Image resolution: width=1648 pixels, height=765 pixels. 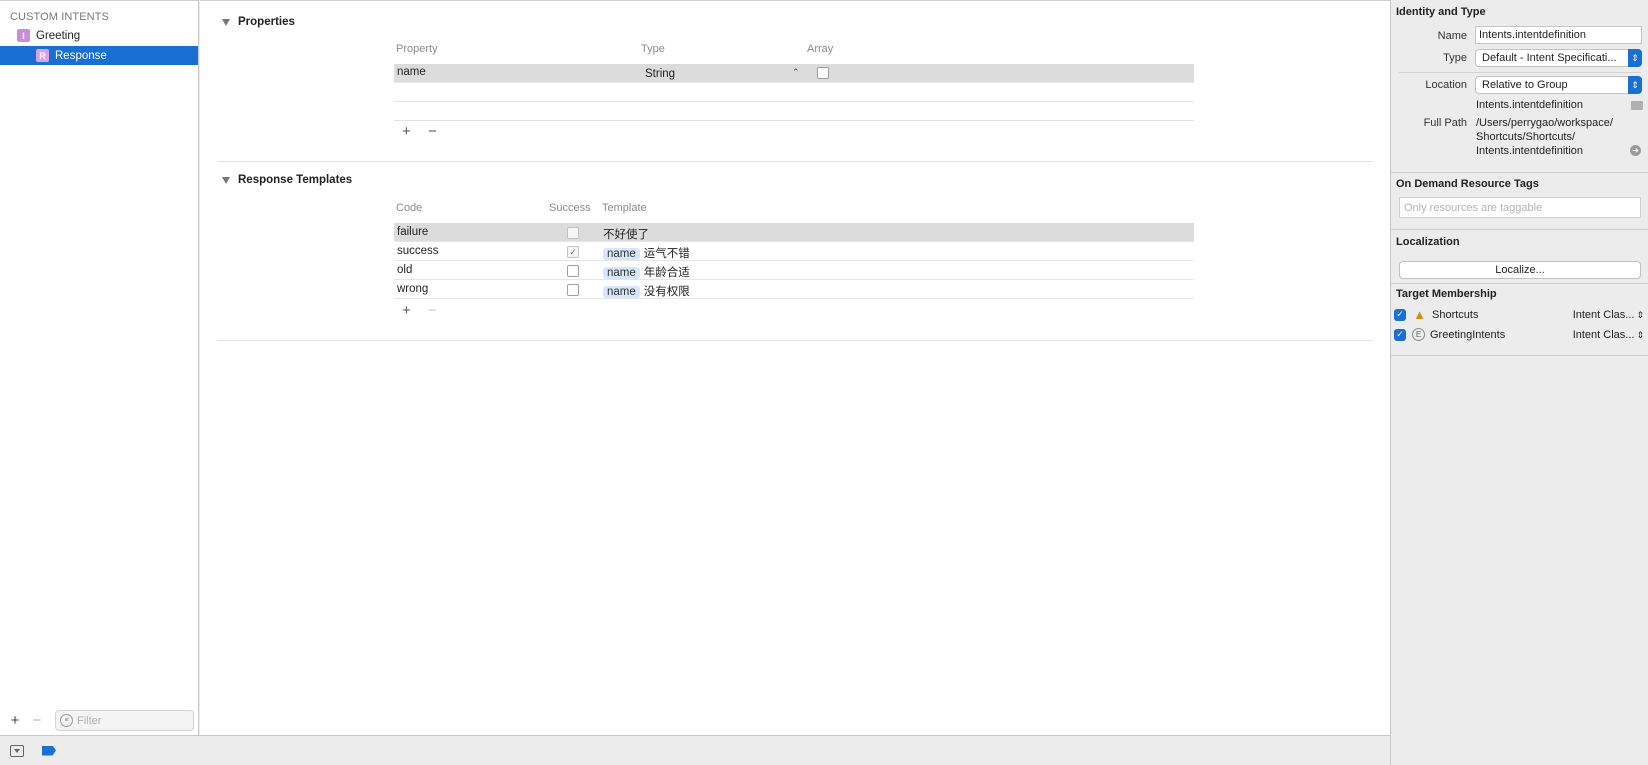 I want to click on filter-input, so click(x=127, y=720).